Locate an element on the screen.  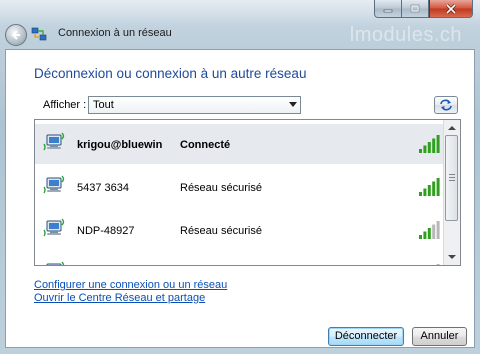
maximize-button is located at coordinates (415, 9).